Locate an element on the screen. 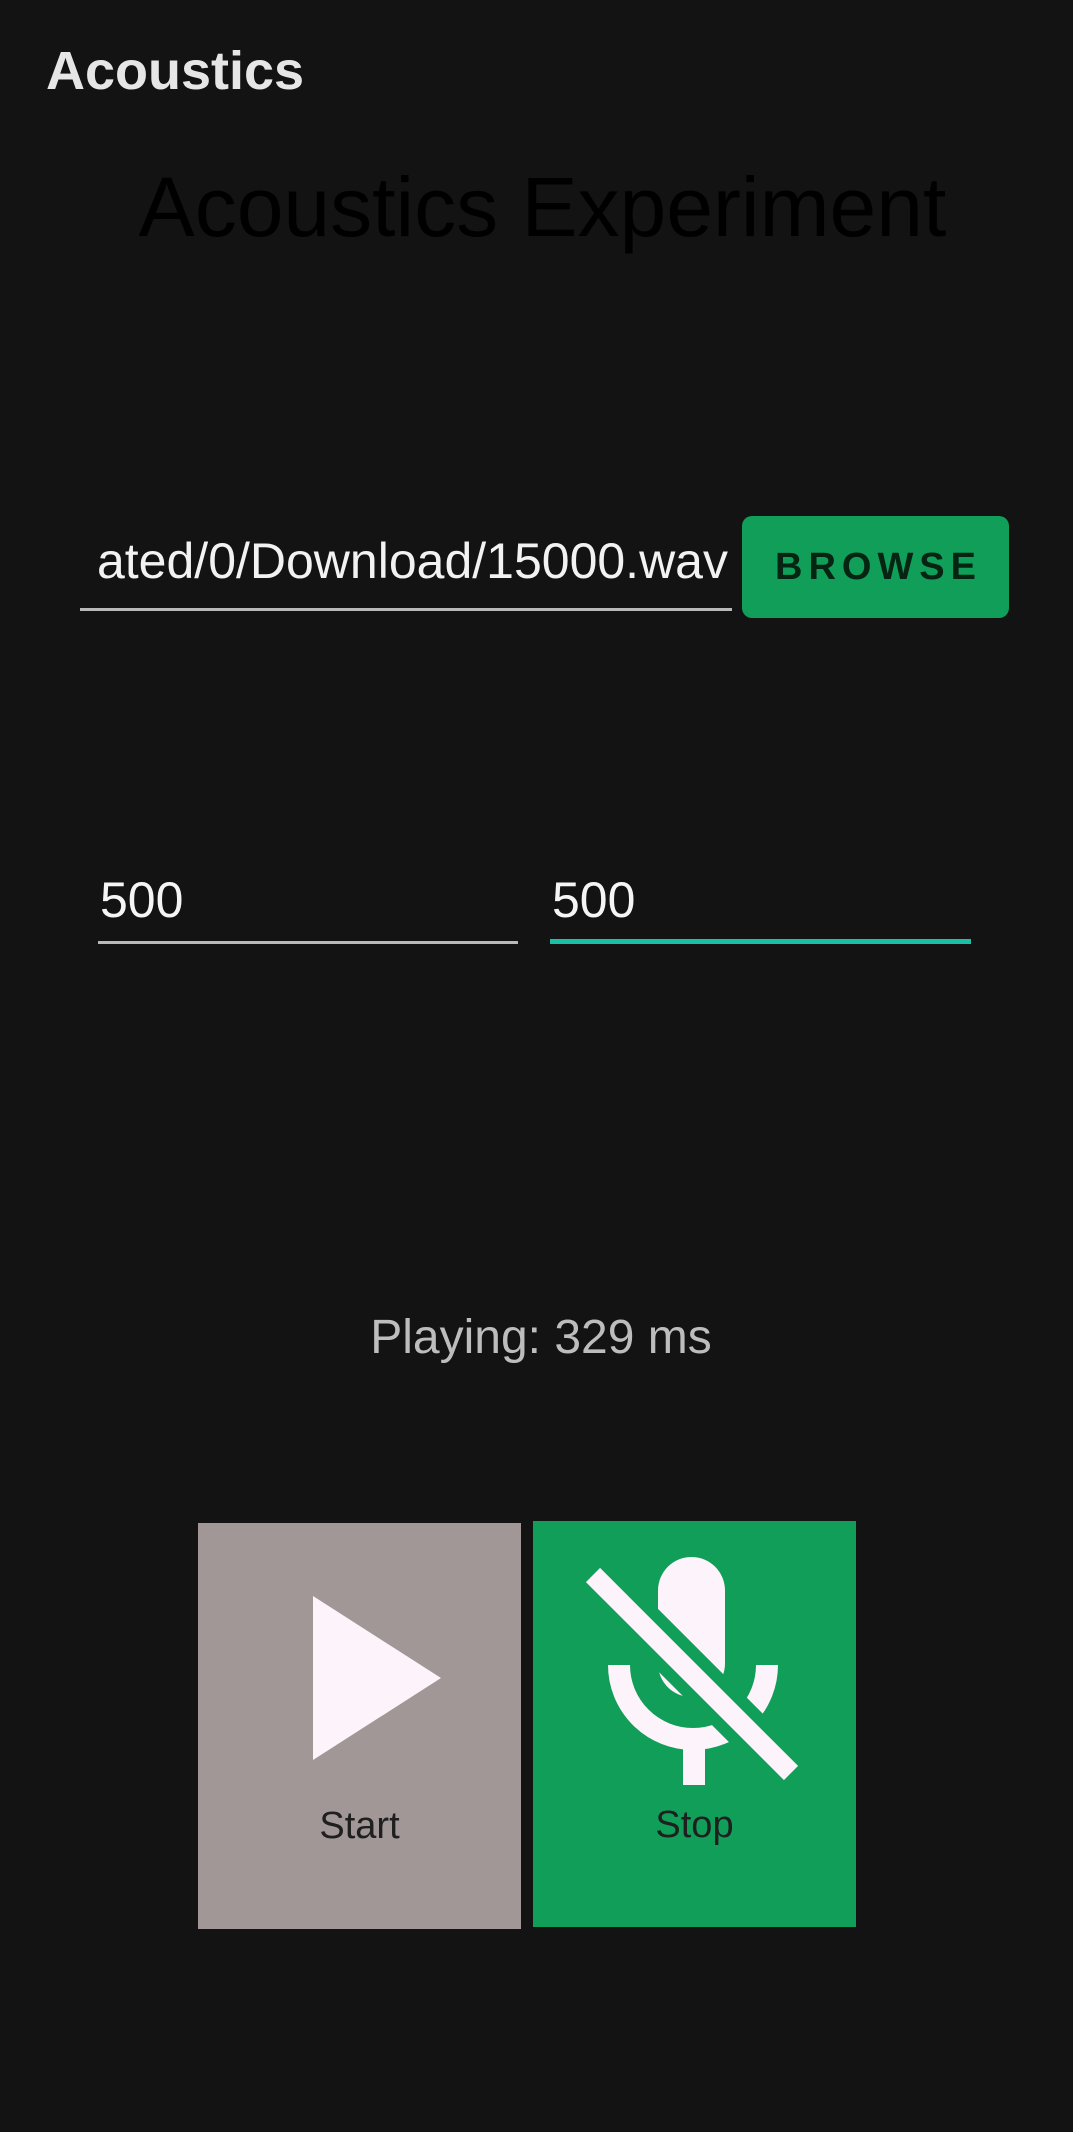 Image resolution: width=1073 pixels, height=2132 pixels. start-button: Start is located at coordinates (359, 1726).